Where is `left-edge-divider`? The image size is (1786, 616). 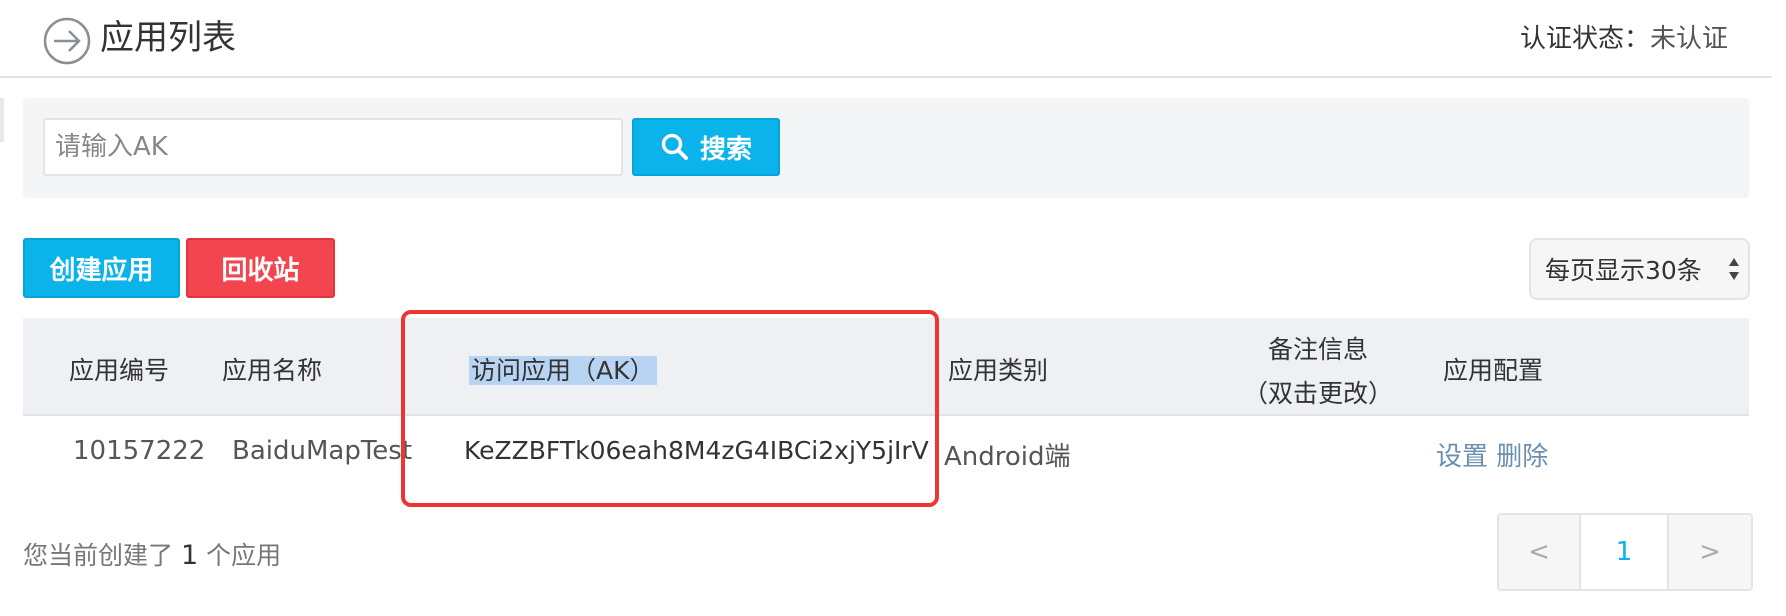
left-edge-divider is located at coordinates (2, 120).